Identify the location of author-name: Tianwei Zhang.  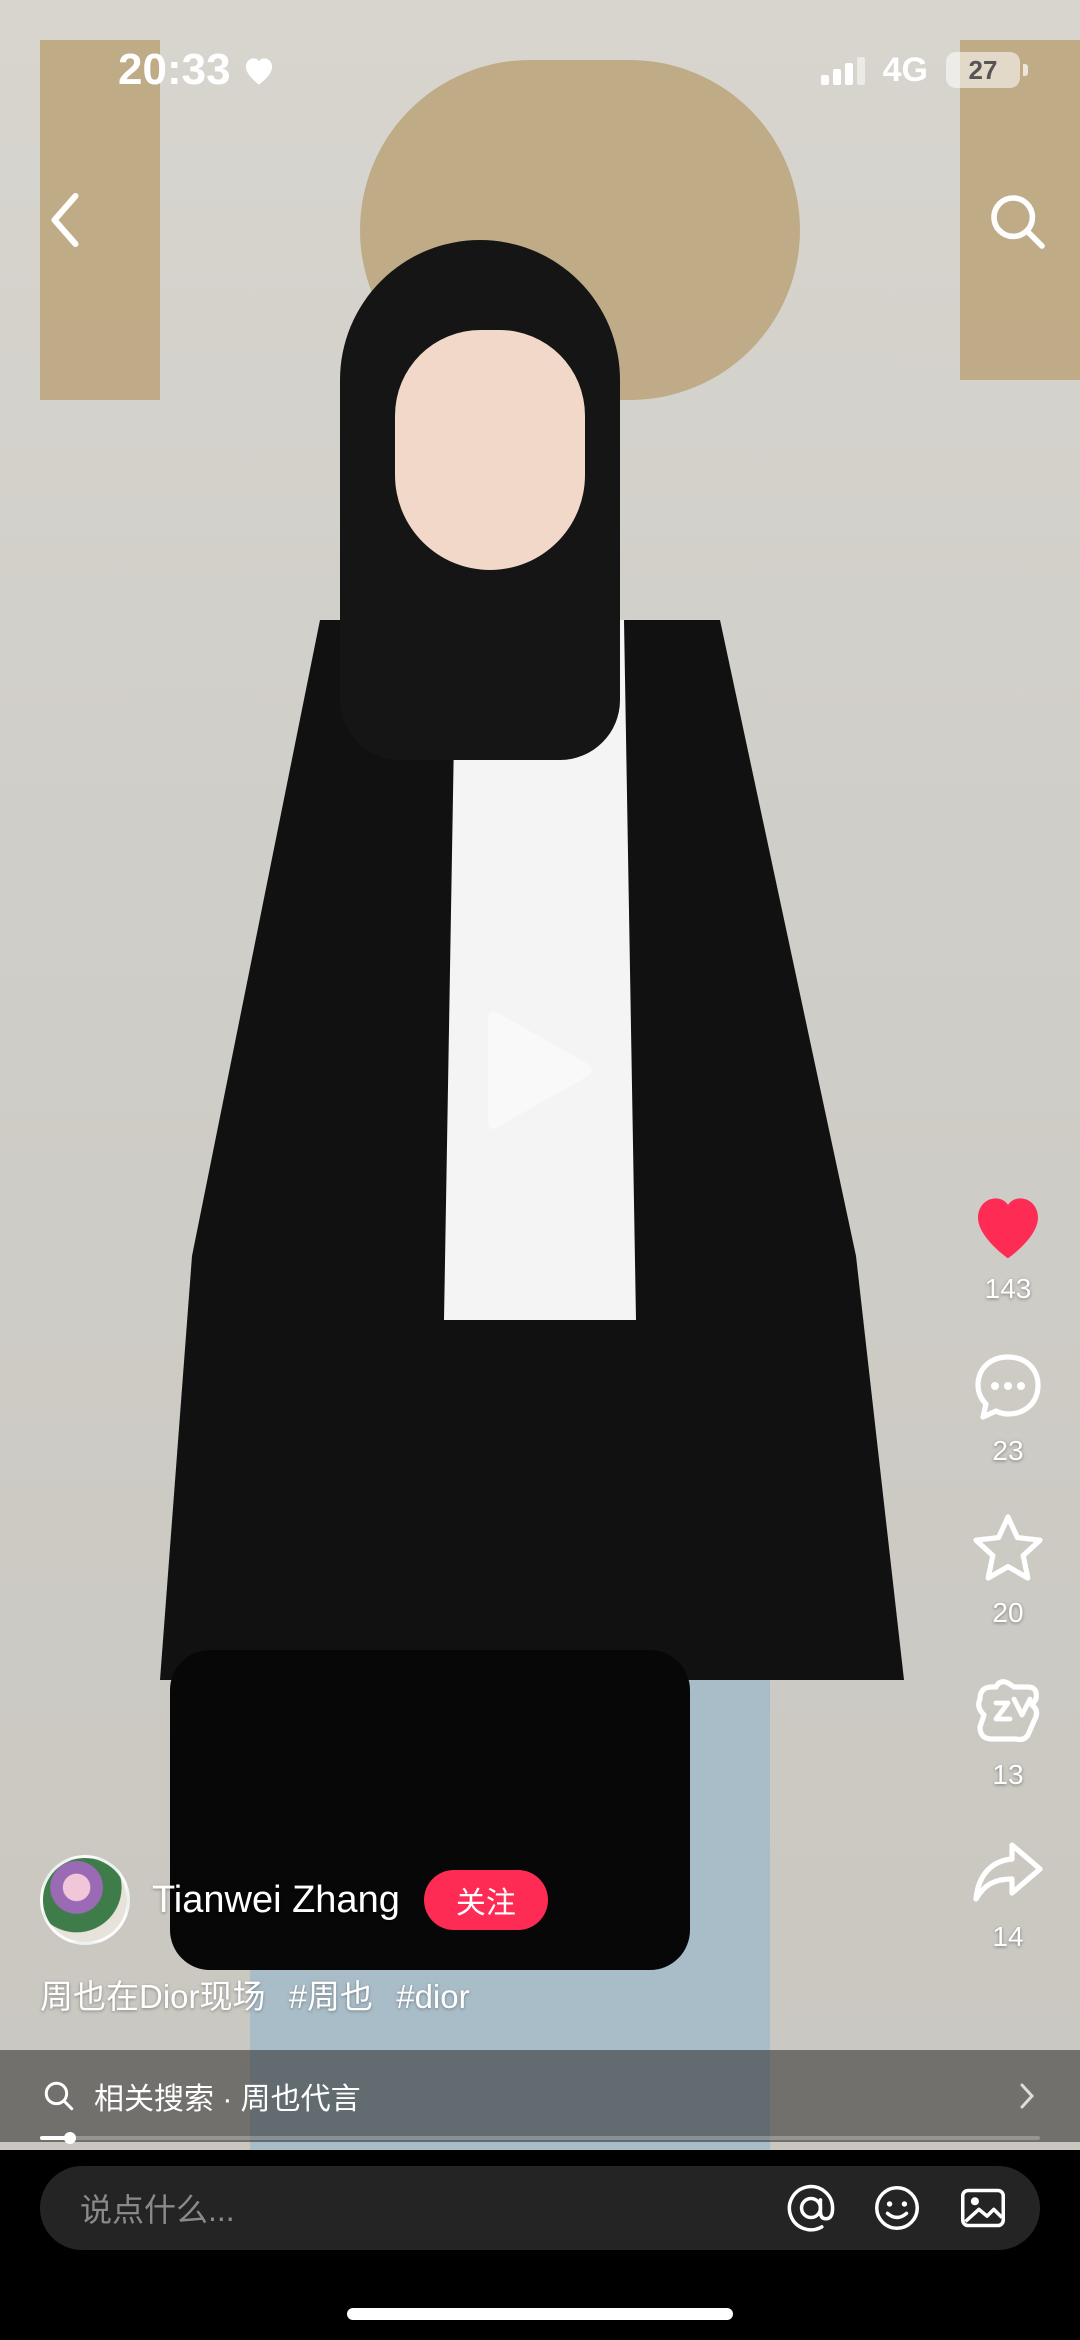
(276, 1900).